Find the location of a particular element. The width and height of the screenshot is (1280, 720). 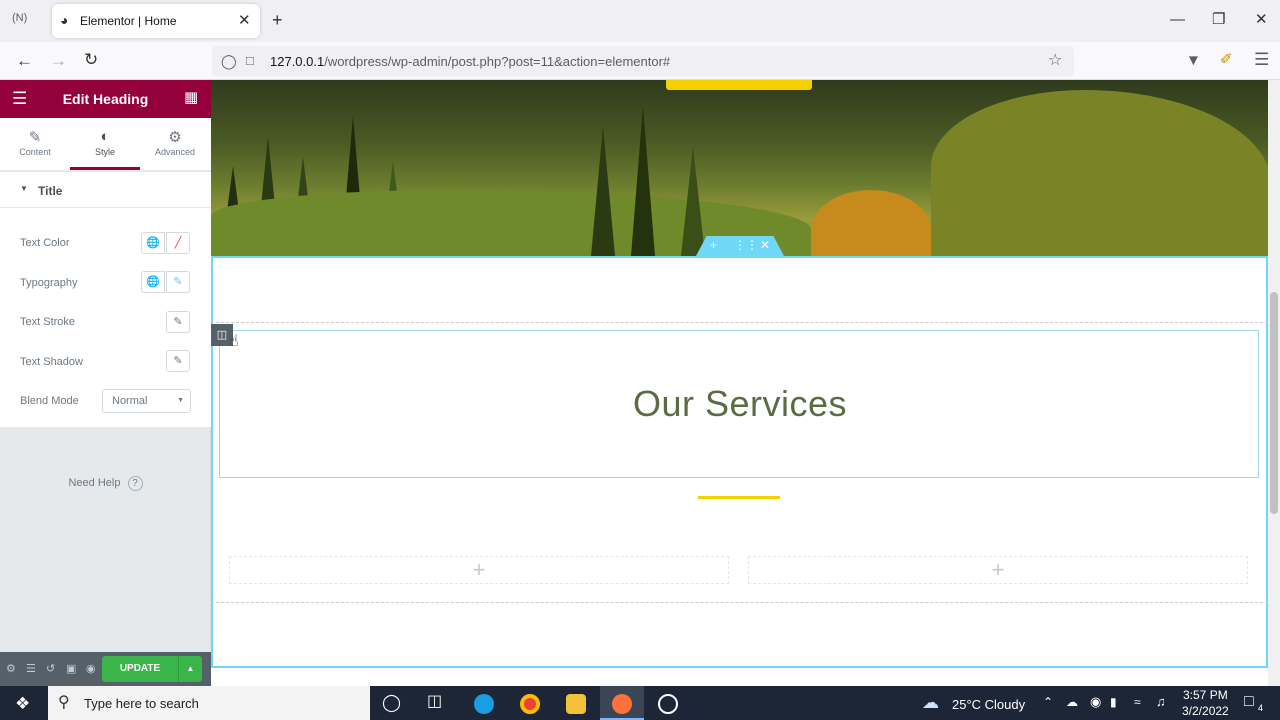

bookmark-star-icon: ☆ is located at coordinates (1055, 61).